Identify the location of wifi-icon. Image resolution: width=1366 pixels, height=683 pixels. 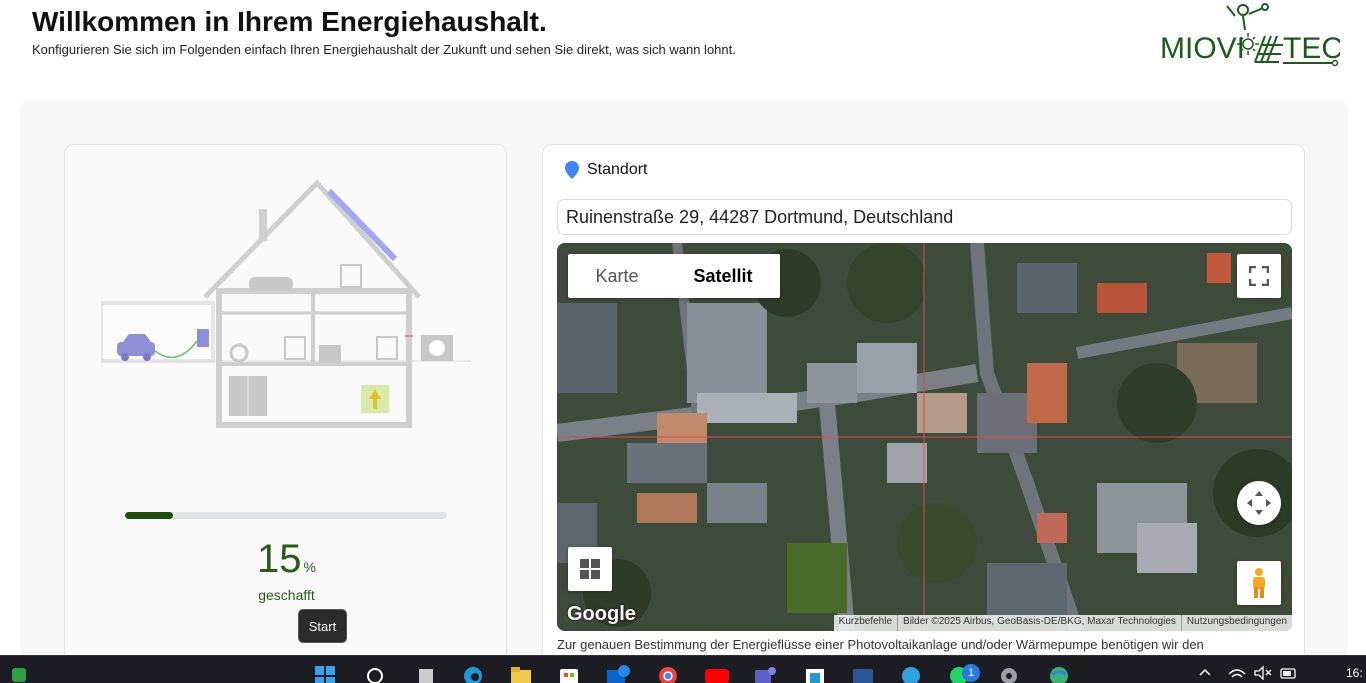
(1237, 673).